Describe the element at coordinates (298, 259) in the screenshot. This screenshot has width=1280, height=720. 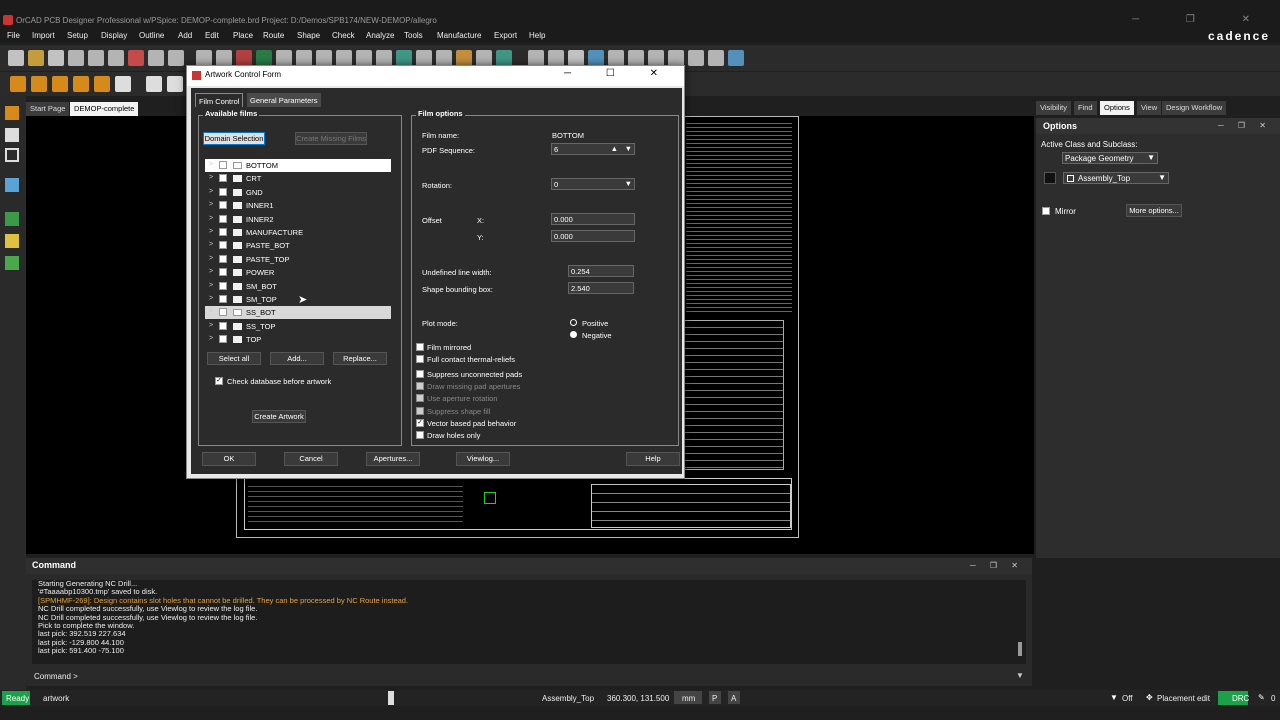
I see `film-row-paste_top: > PASTE_TOP` at that location.